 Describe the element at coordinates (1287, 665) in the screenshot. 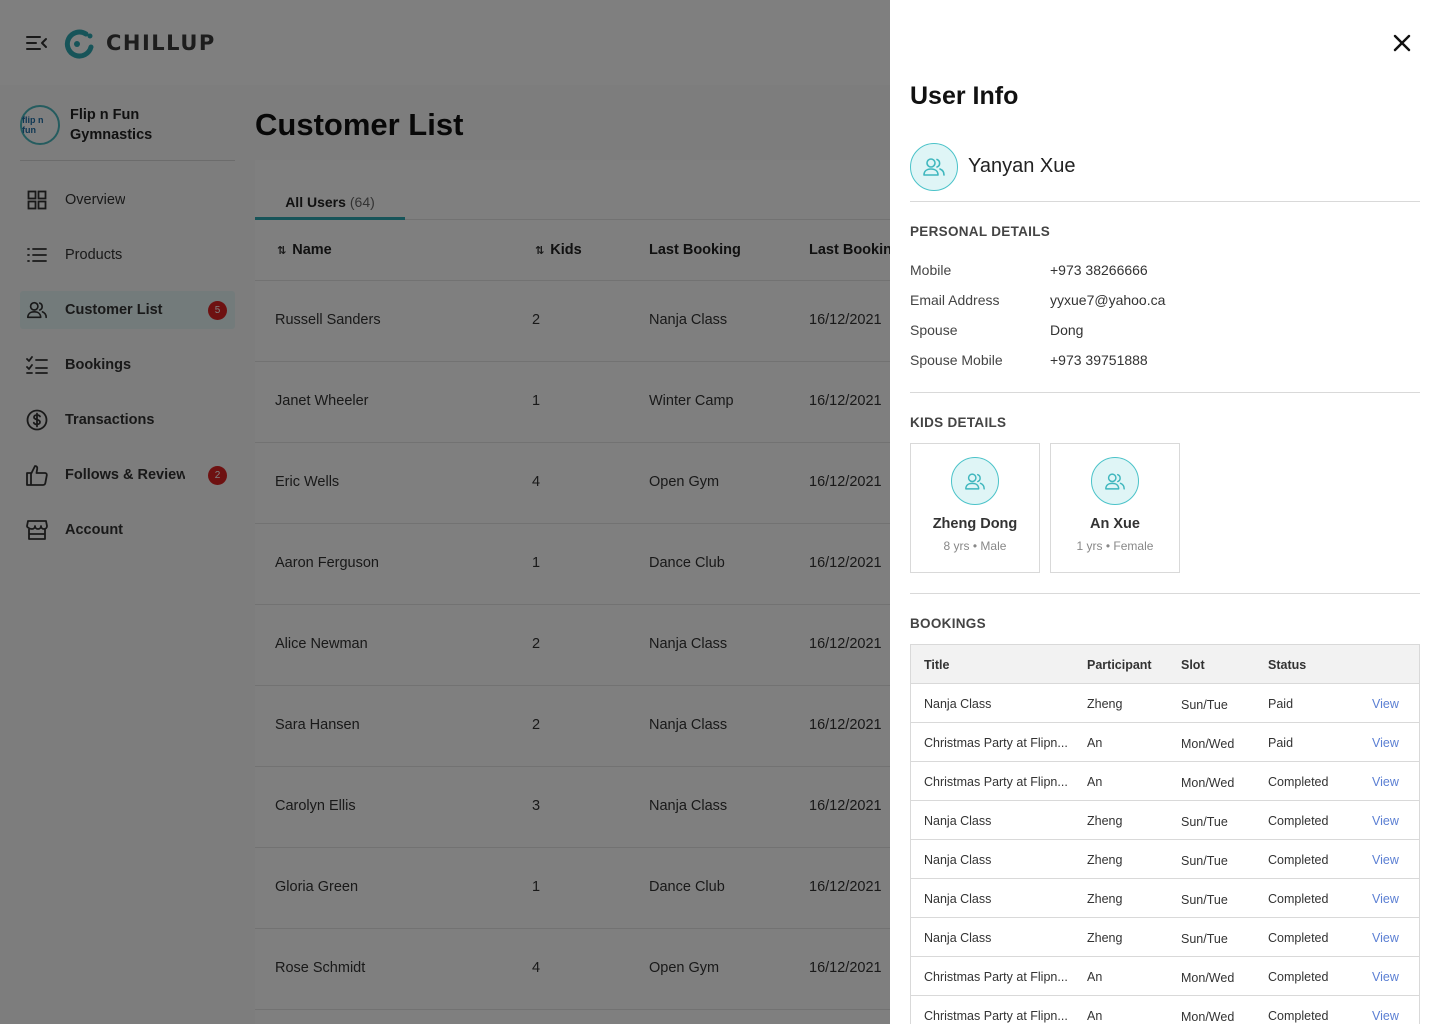

I see `col-status-header: Status` at that location.